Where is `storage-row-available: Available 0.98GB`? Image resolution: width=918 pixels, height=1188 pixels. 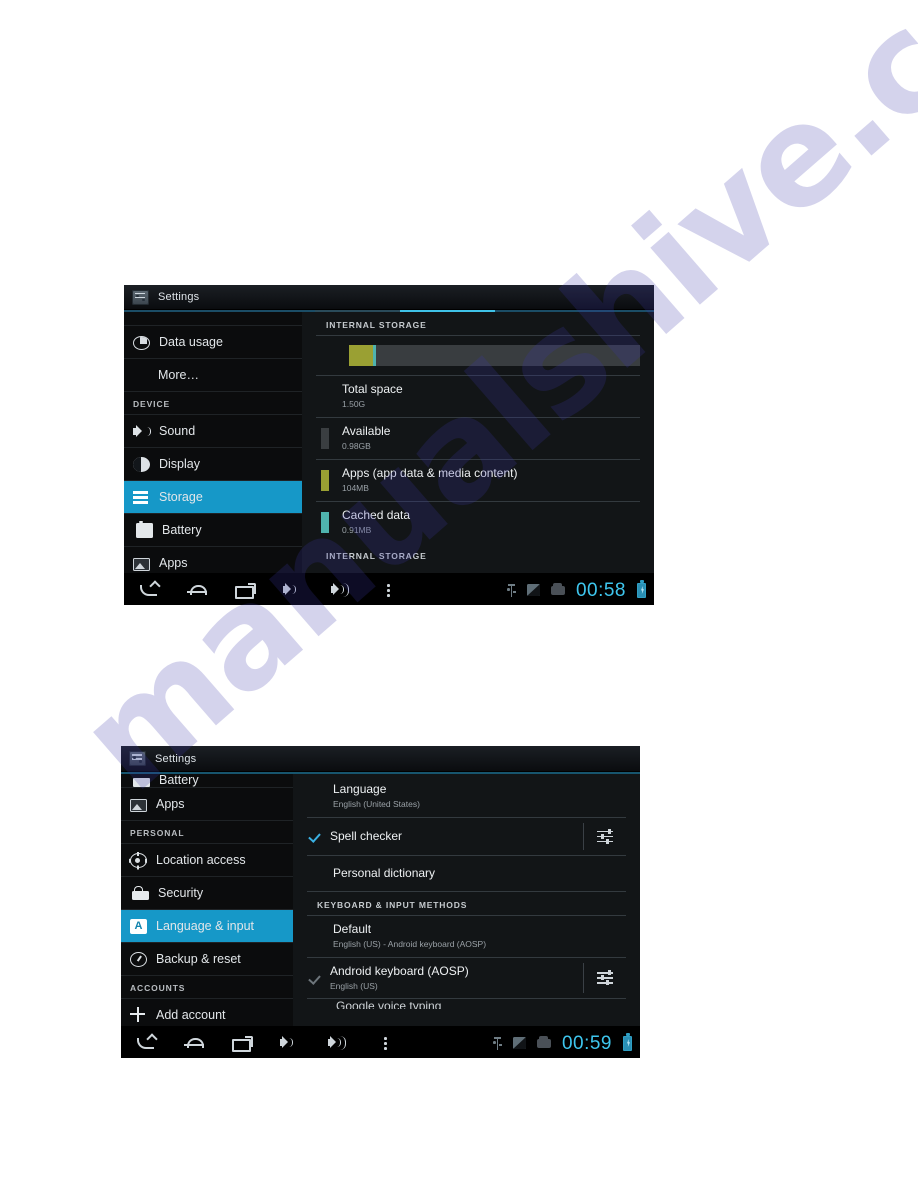
storage-row-available: Available 0.98GB is located at coordinates (478, 439).